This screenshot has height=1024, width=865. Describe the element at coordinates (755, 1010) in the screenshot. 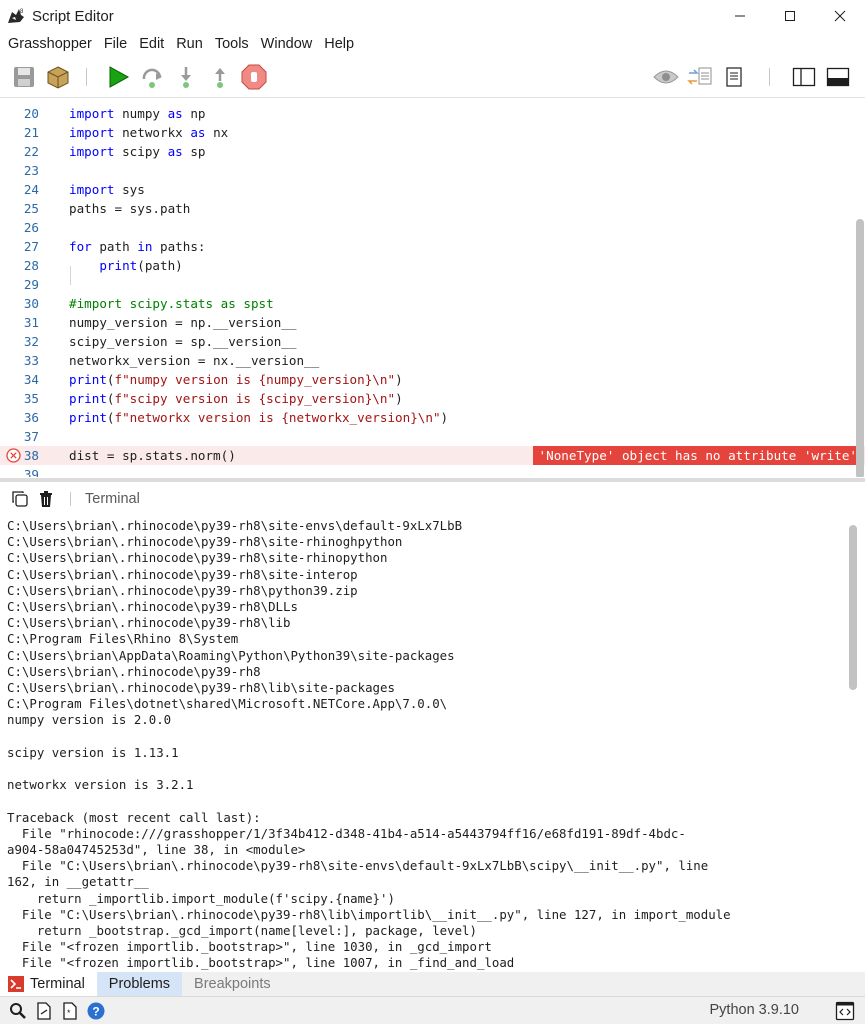

I see `python-version: Python 3.9.10` at that location.